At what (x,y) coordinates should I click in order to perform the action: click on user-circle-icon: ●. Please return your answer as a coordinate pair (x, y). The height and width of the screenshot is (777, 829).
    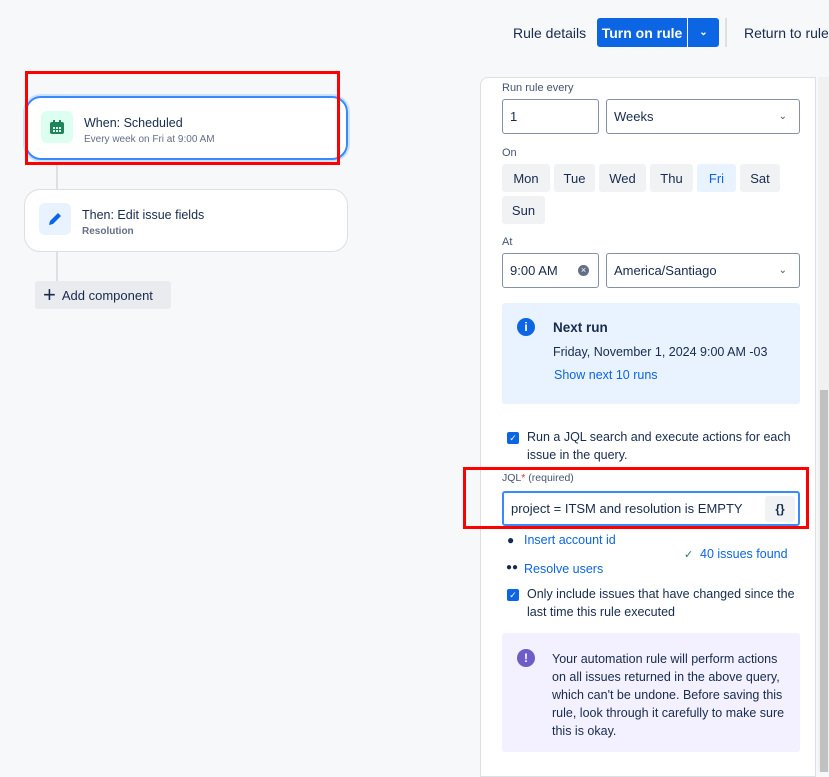
    Looking at the image, I should click on (511, 540).